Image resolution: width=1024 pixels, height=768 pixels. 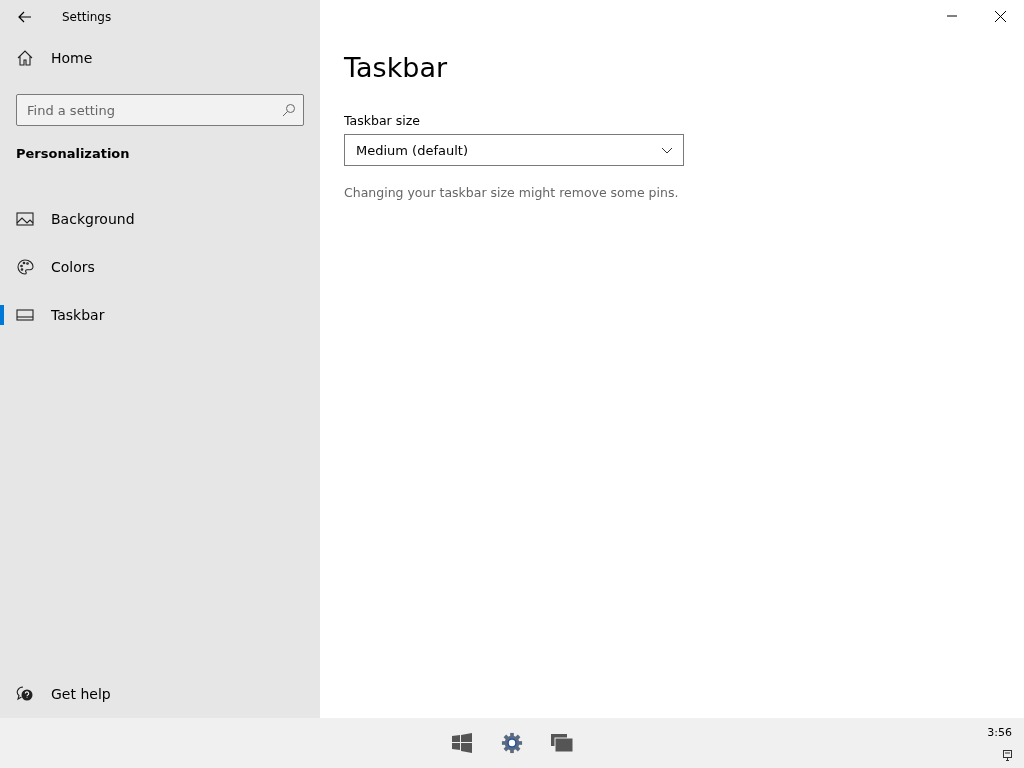 I want to click on picture-icon, so click(x=25, y=219).